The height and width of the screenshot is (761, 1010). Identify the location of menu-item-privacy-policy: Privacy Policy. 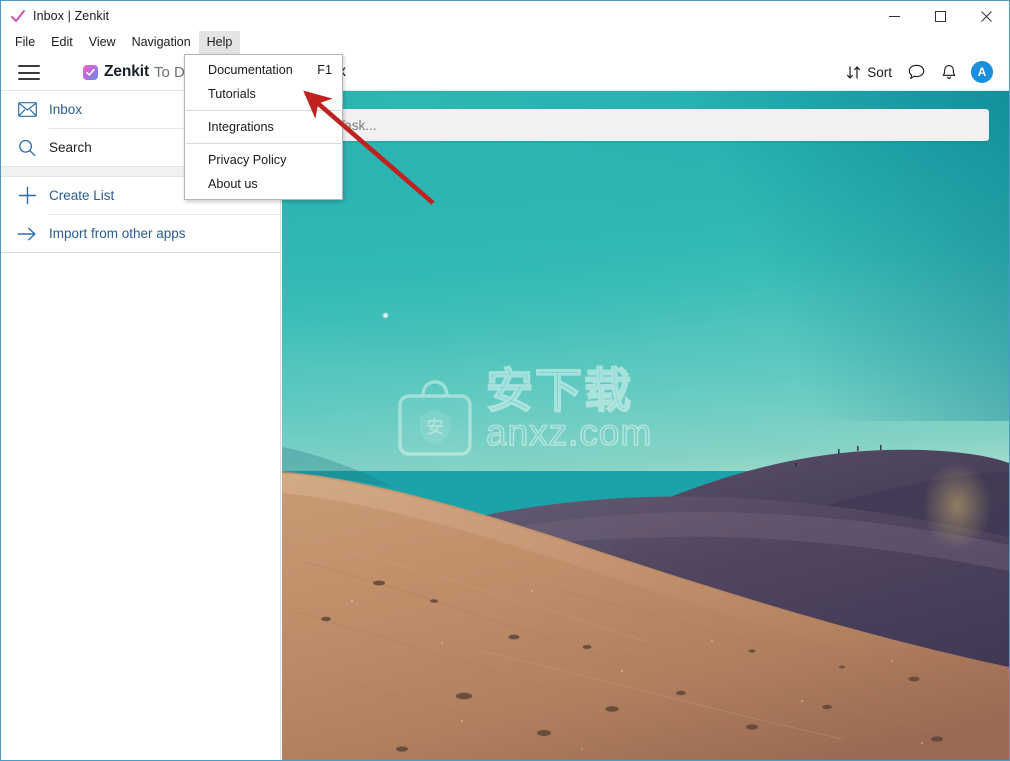
(263, 160).